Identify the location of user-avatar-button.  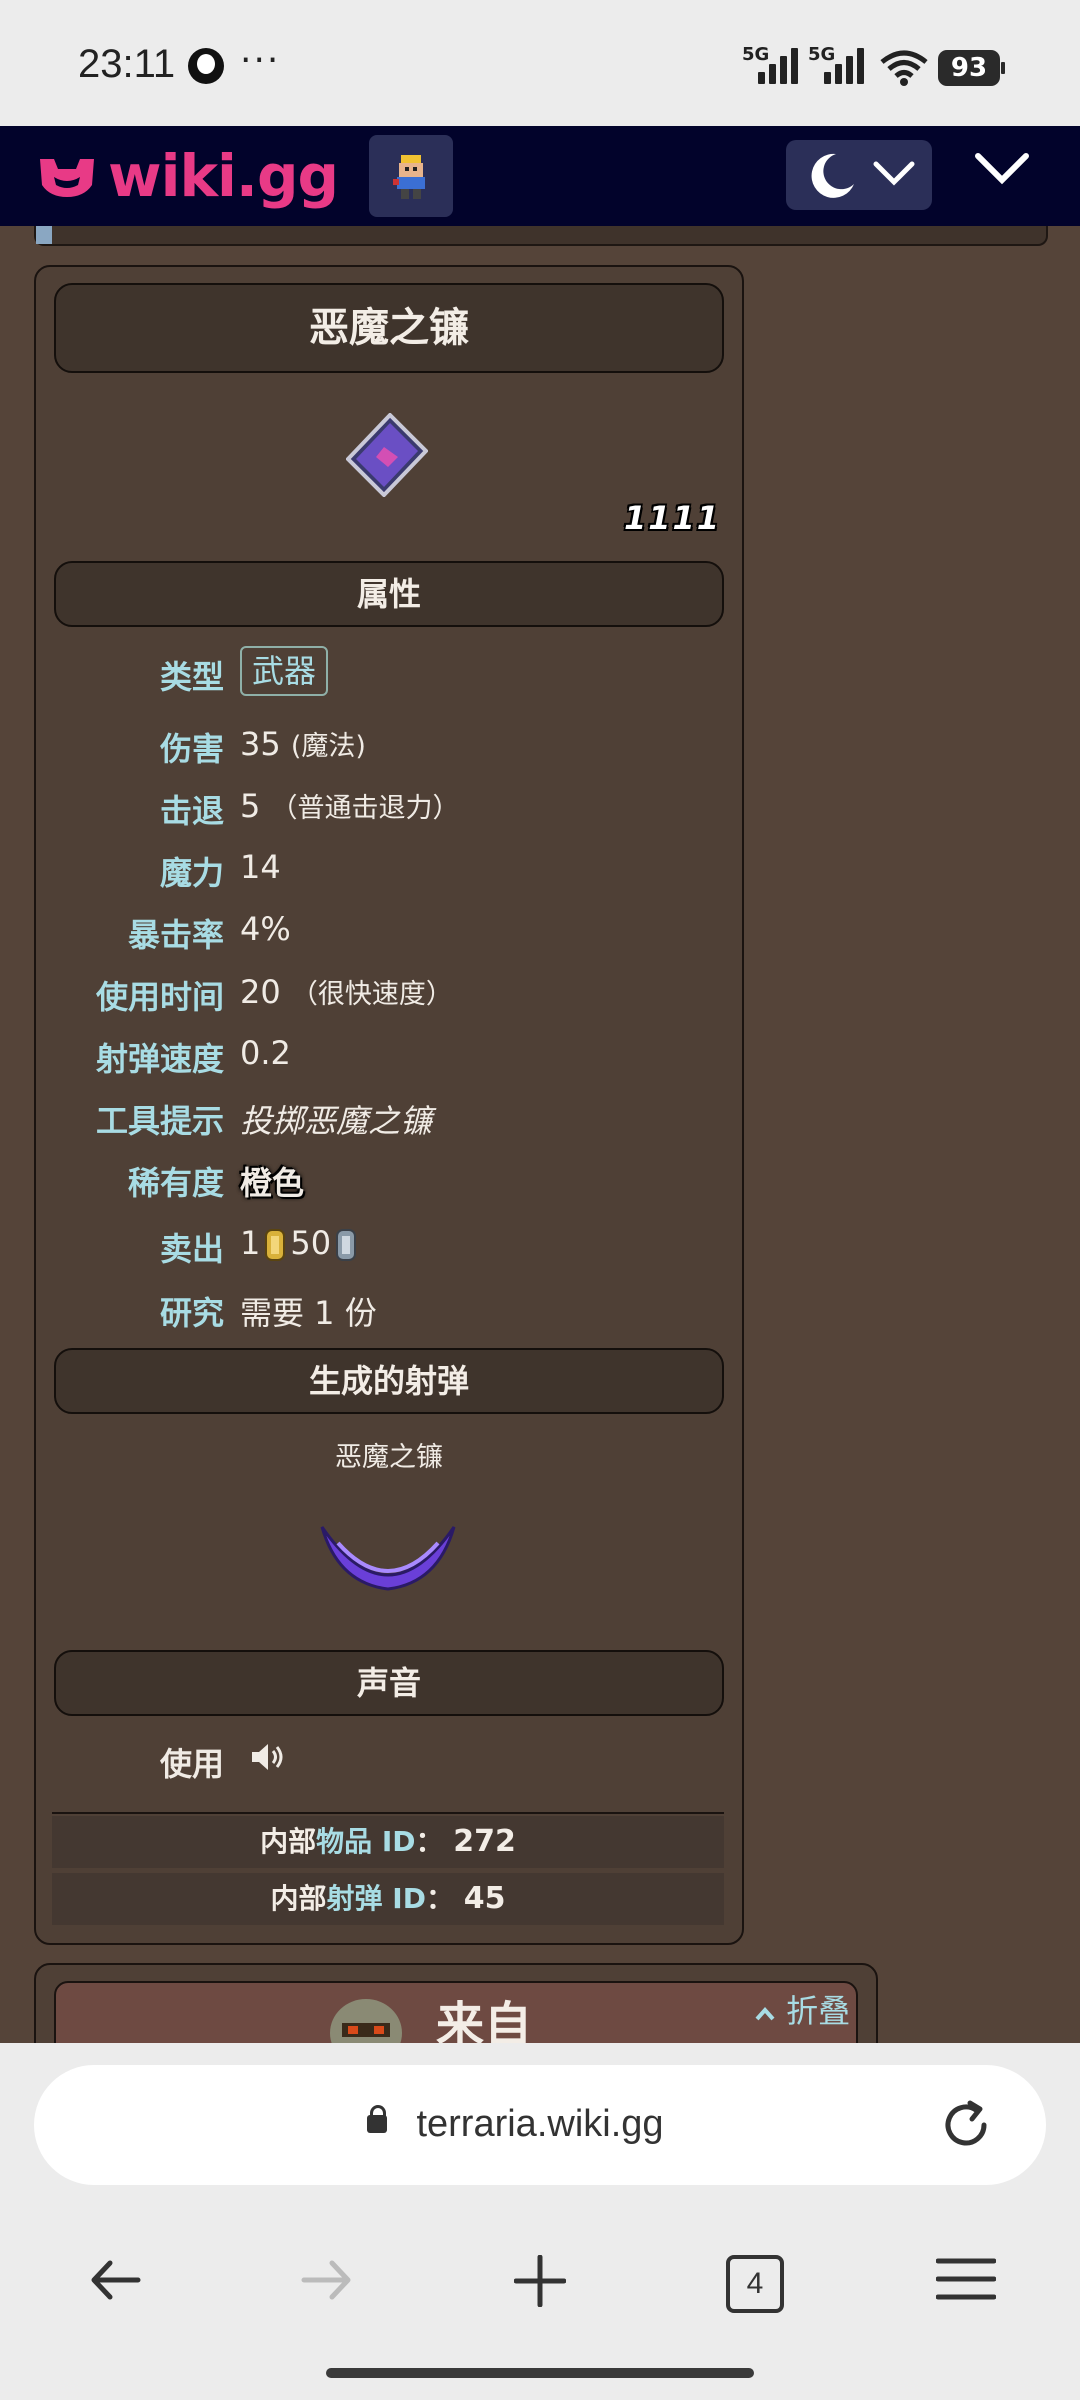
(411, 176).